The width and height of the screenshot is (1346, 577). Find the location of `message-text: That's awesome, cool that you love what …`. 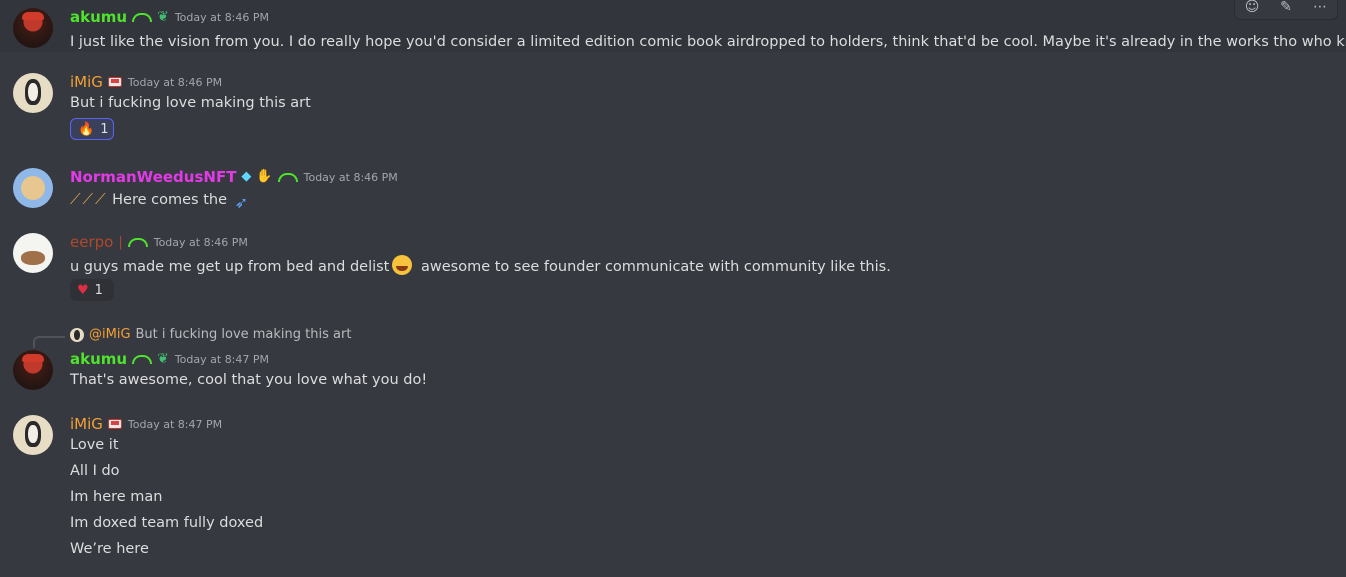

message-text: That's awesome, cool that you love what … is located at coordinates (249, 380).